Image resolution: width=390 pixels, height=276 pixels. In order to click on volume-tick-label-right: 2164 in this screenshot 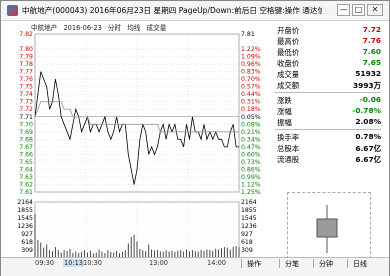, I will do `click(249, 202)`.